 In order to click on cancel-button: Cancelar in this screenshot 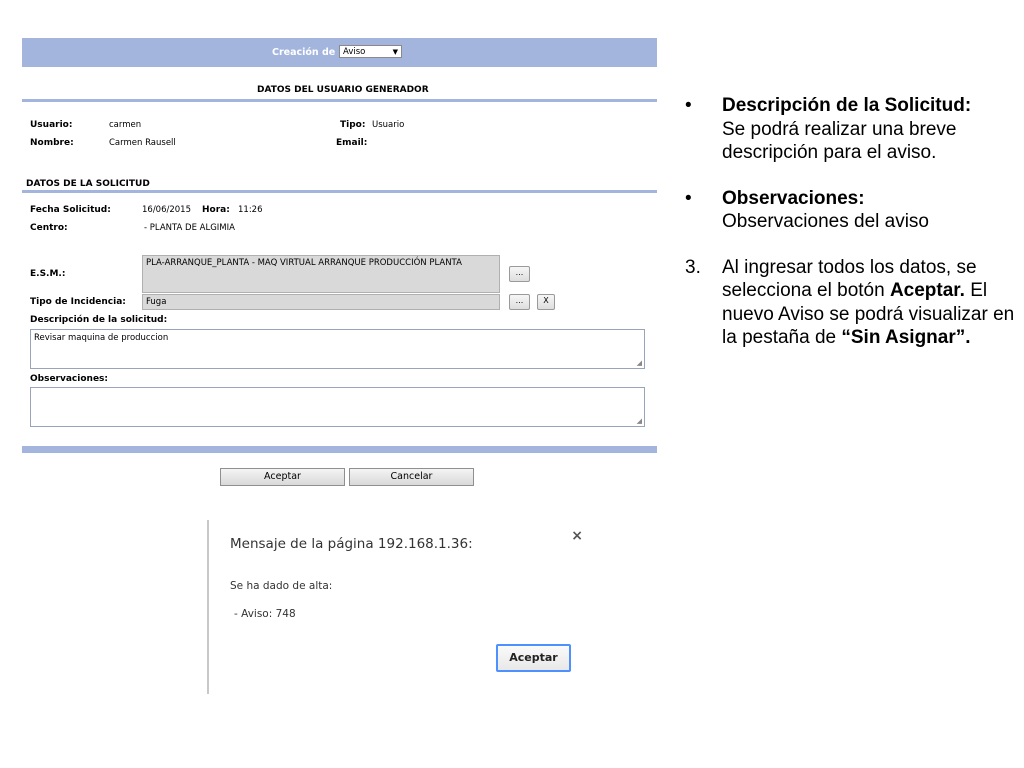, I will do `click(411, 477)`.